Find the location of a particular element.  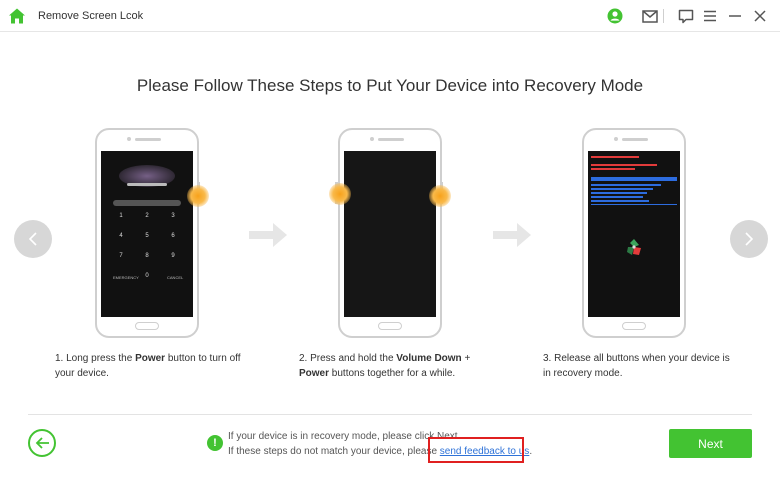

info-line-2-suffix: . is located at coordinates (531, 451).